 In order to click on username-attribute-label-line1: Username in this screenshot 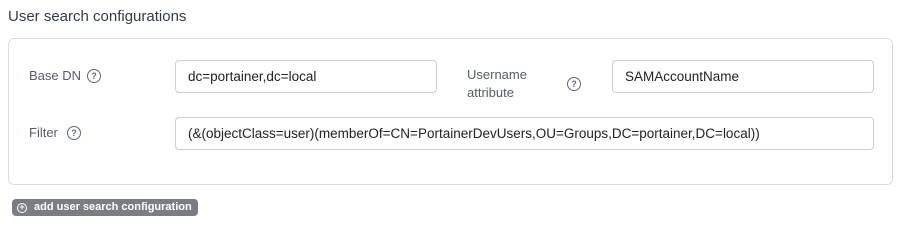, I will do `click(497, 74)`.